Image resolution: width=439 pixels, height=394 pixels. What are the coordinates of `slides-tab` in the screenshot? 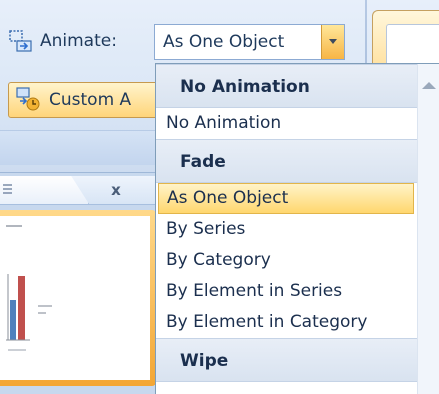 It's located at (44, 190).